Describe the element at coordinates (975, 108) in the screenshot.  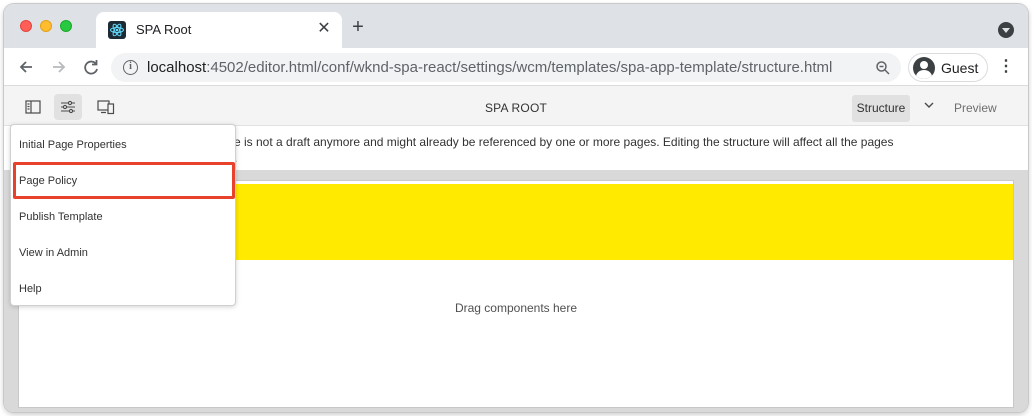
I see `preview-button: Preview` at that location.